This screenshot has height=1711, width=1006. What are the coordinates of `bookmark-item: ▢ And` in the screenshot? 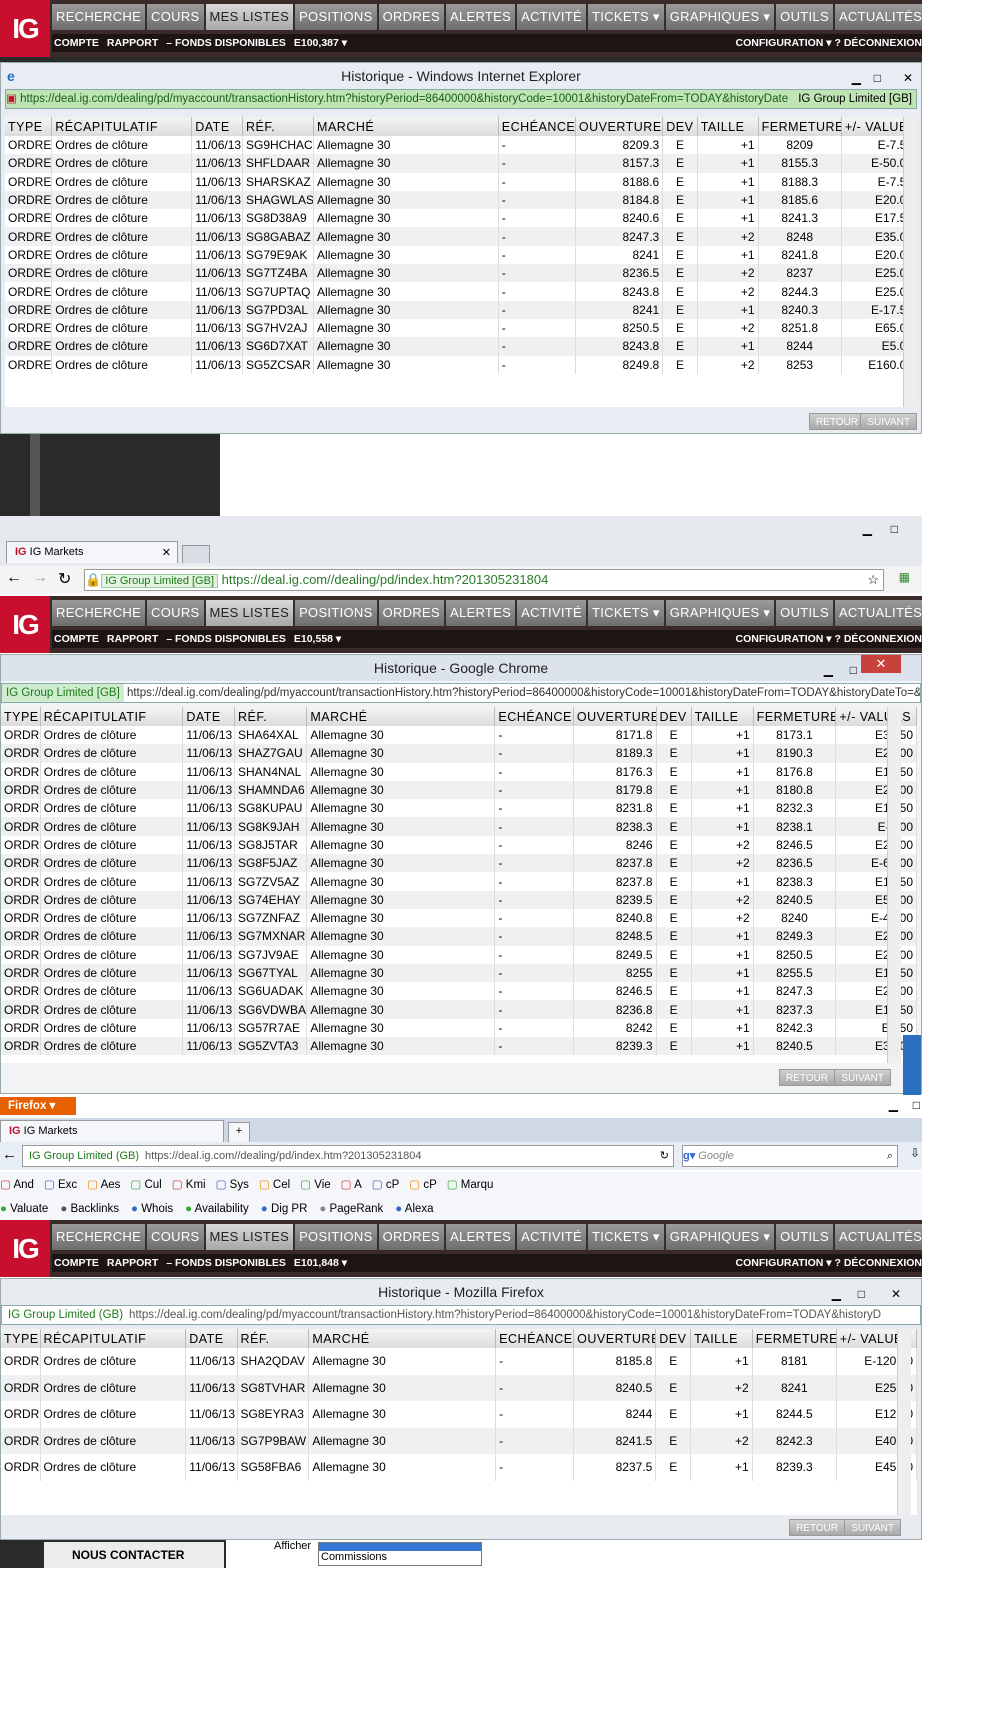 It's located at (17, 1185).